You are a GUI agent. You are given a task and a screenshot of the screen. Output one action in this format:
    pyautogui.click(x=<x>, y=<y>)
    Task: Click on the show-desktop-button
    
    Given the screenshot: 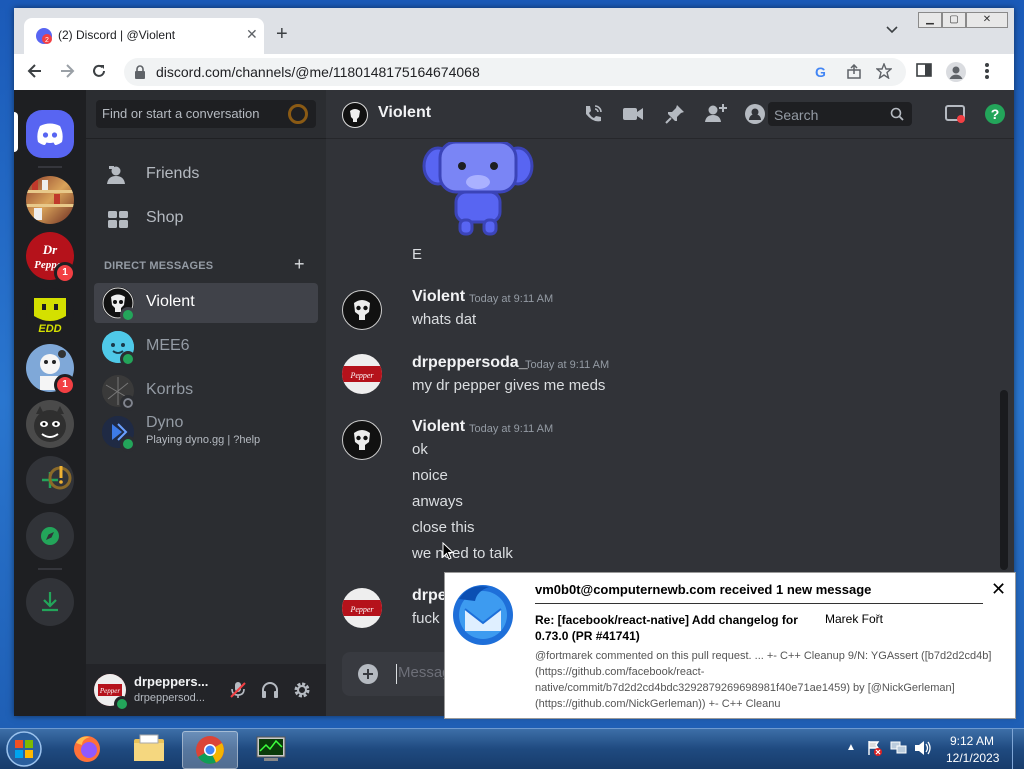 What is the action you would take?
    pyautogui.click(x=1018, y=749)
    